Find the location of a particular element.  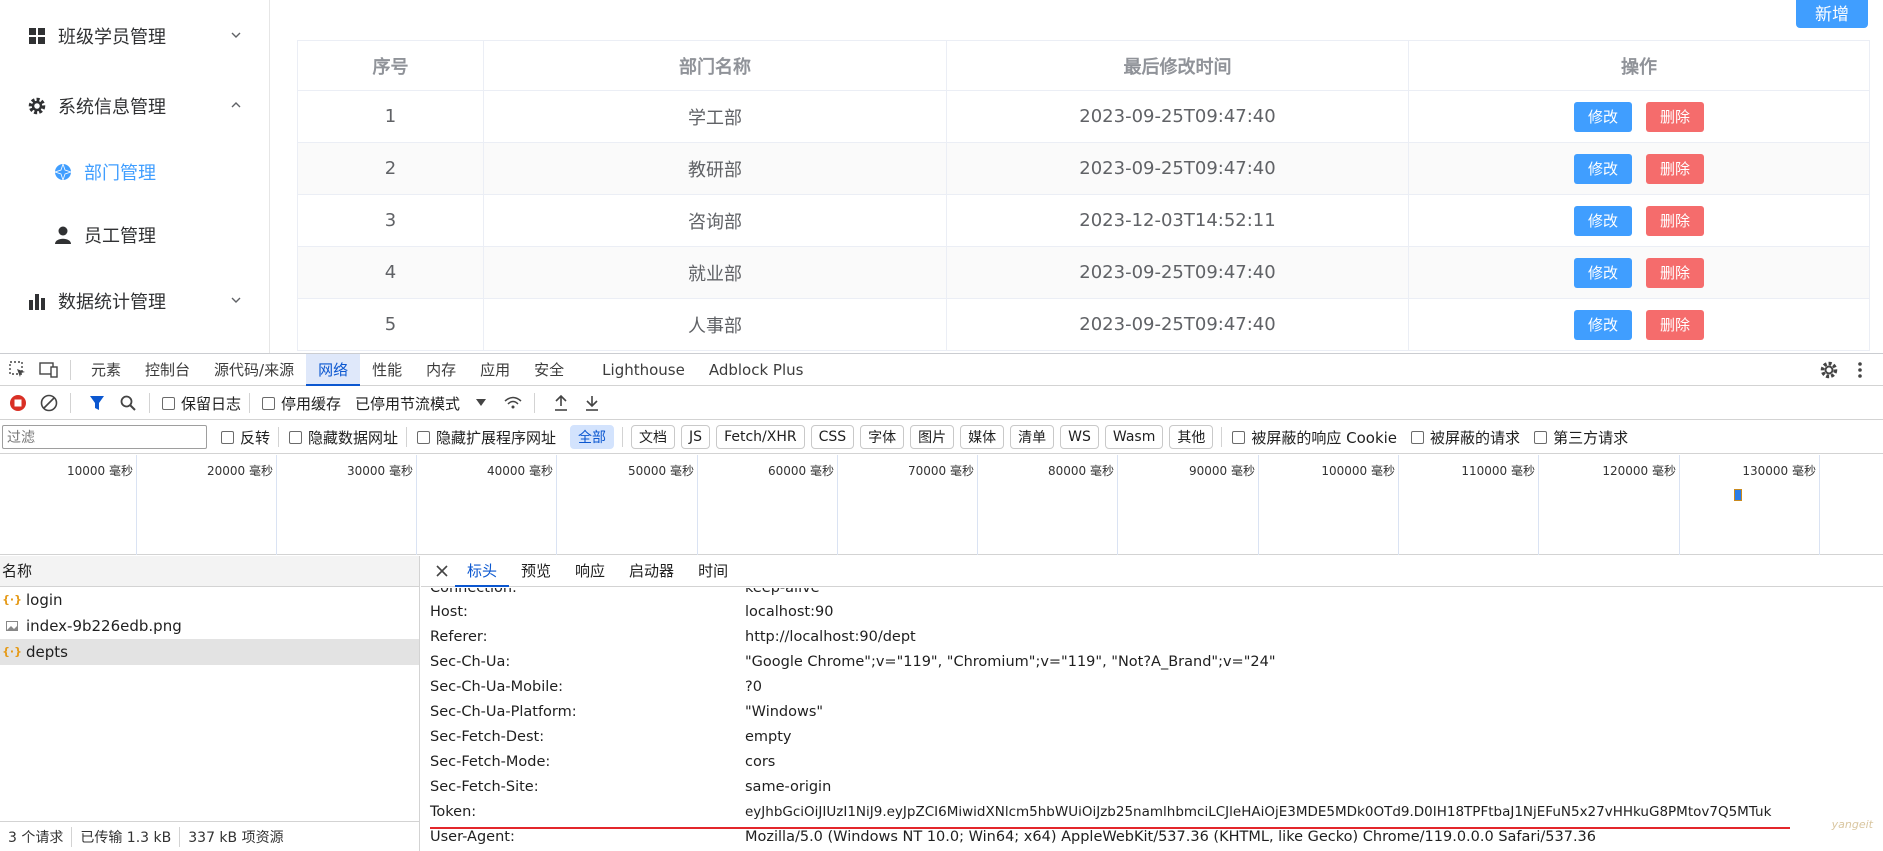

bar-chart-icon is located at coordinates (37, 301).